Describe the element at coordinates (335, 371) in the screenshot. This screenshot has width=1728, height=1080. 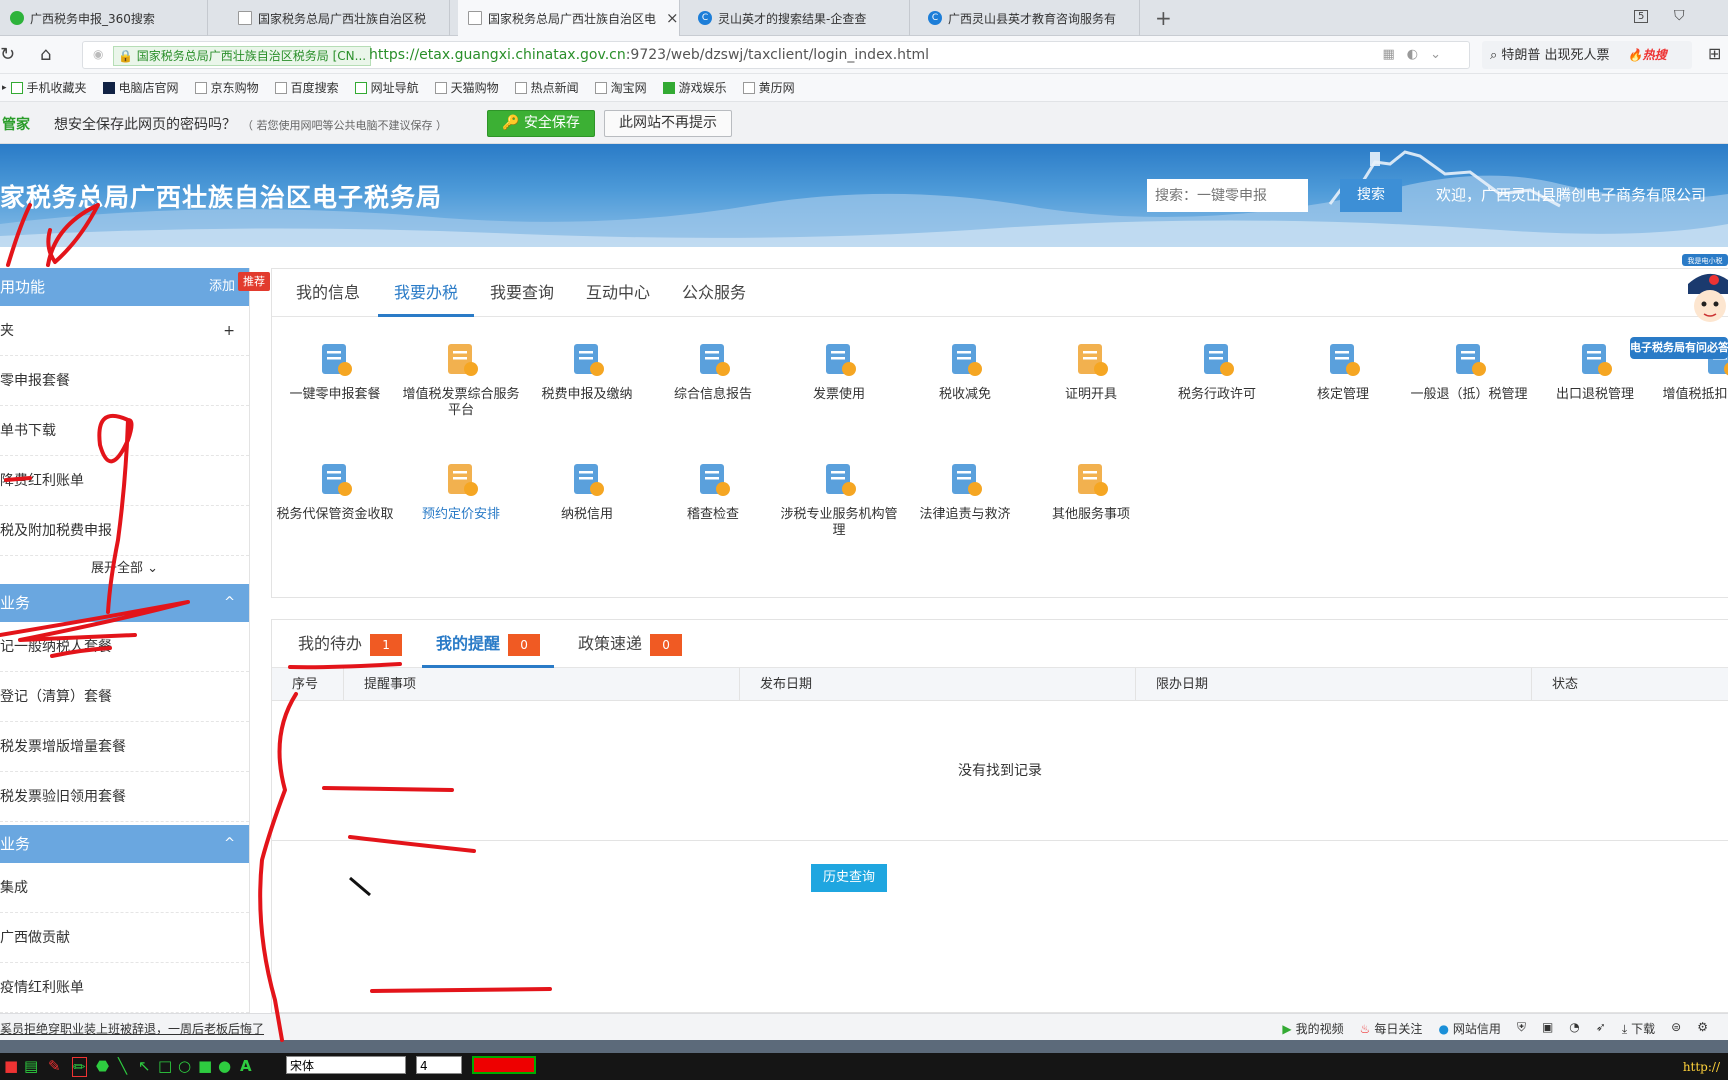
I see `service-tile: 一键零申报套餐` at that location.